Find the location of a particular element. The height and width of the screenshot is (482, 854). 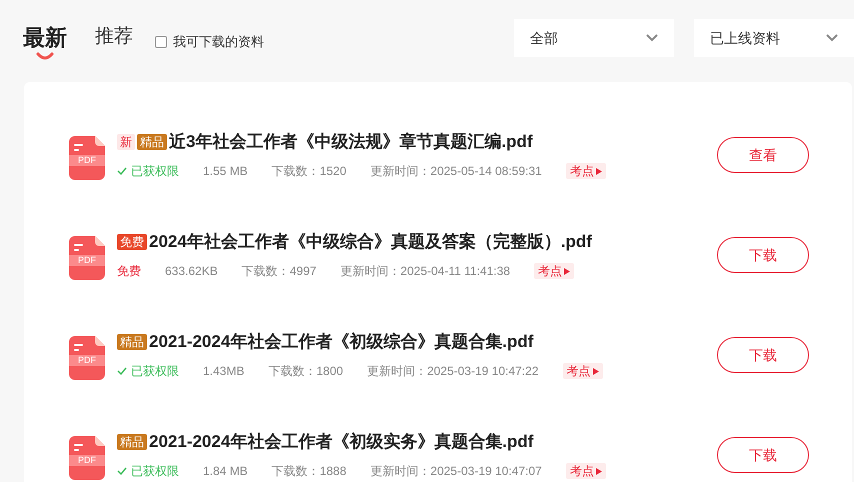

tag: 免费 is located at coordinates (132, 242).